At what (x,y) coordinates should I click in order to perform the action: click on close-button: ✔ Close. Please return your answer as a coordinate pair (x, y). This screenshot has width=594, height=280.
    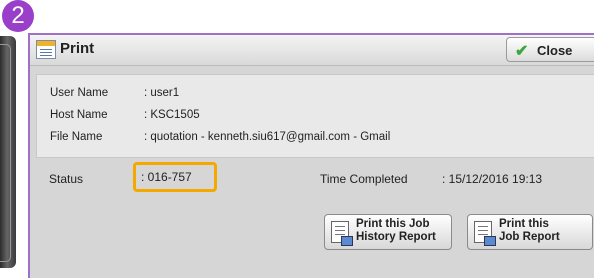
    Looking at the image, I should click on (550, 49).